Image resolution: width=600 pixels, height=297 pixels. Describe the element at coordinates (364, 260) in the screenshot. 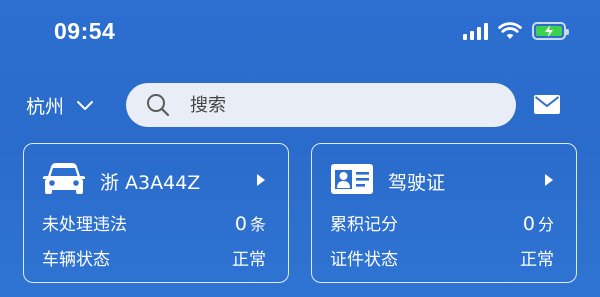

I see `license-status-label: 证件状态` at that location.